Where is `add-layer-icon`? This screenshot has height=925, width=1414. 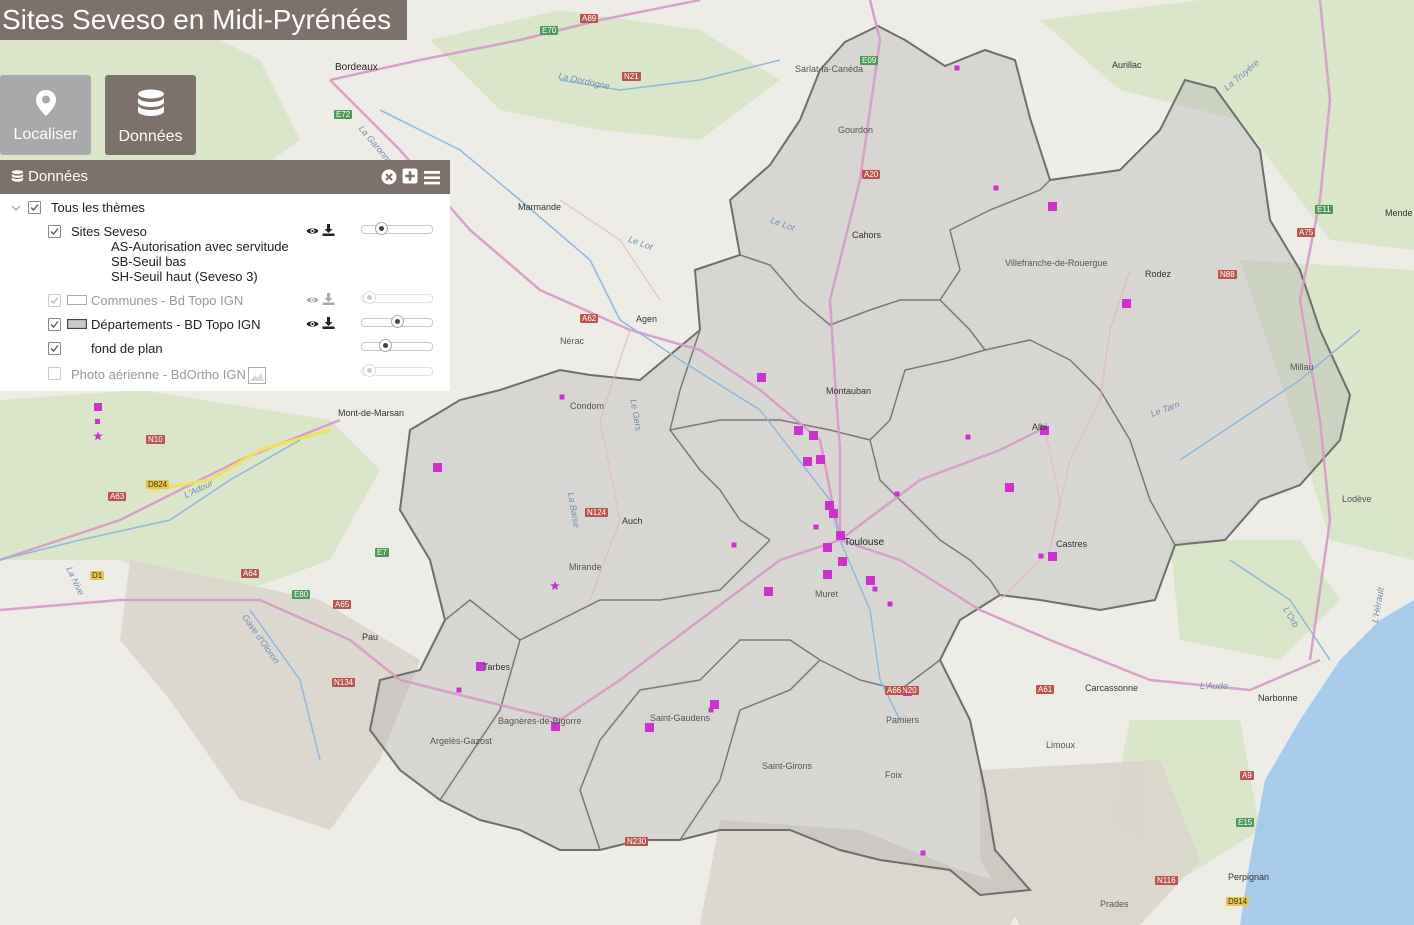 add-layer-icon is located at coordinates (410, 176).